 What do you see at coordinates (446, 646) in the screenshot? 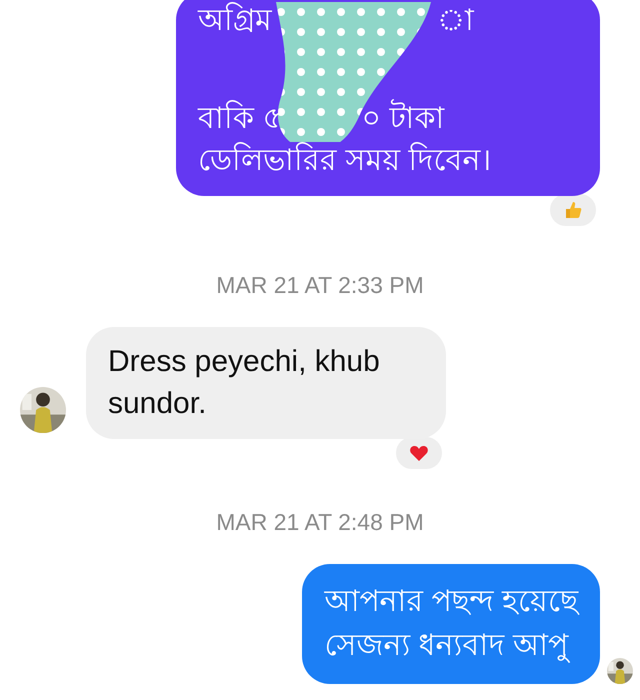
I see `message-text: সেজন্য ধন্যবাদ আপু` at bounding box center [446, 646].